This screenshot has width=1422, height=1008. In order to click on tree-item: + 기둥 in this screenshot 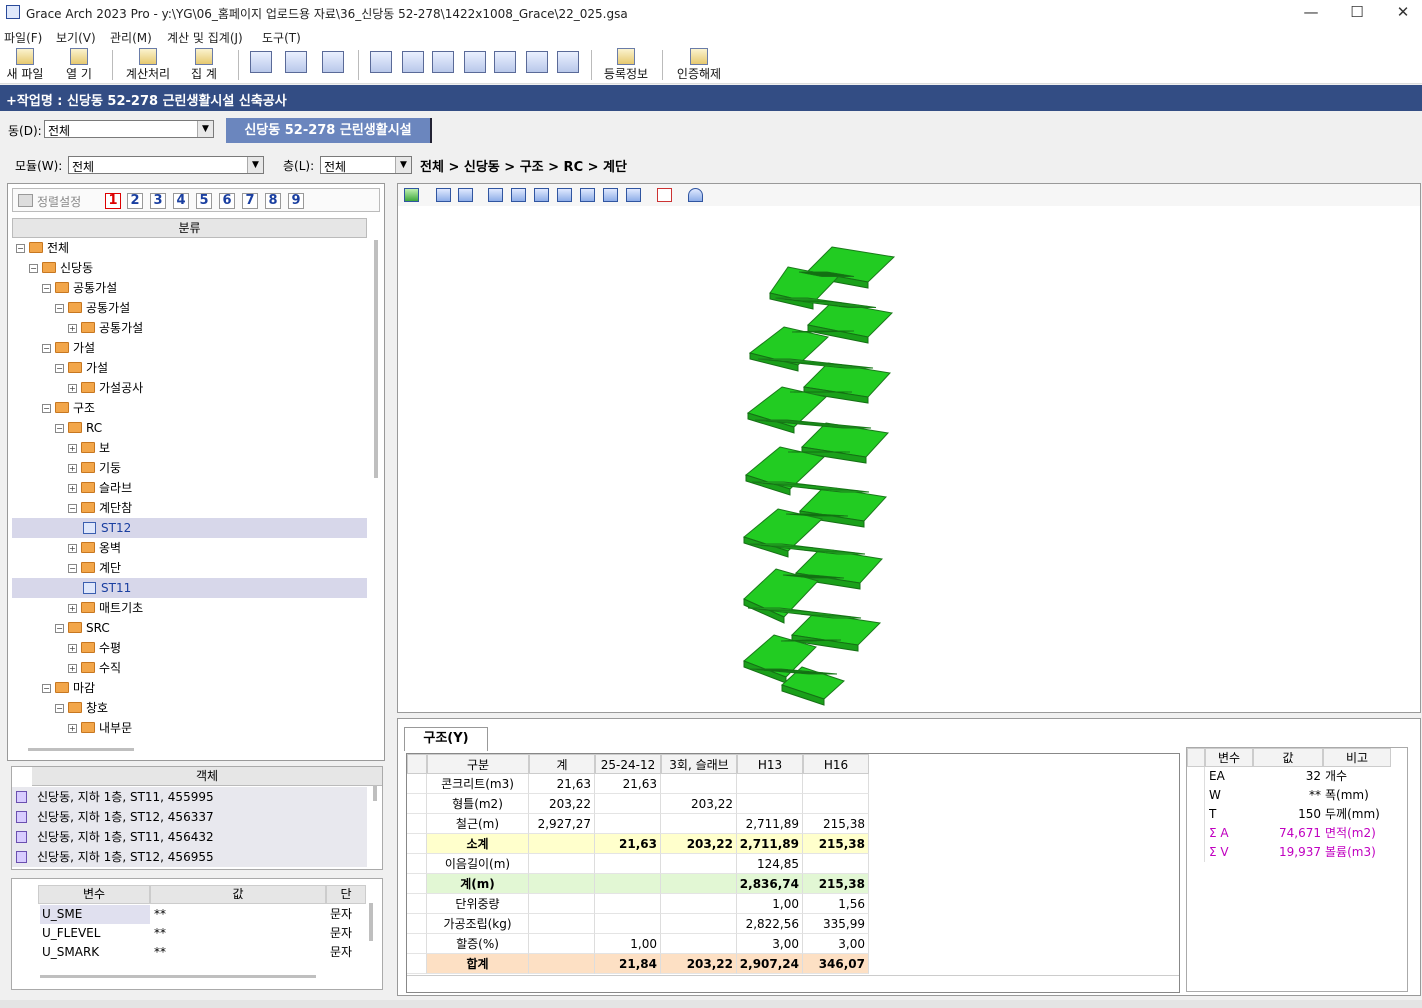, I will do `click(189, 468)`.